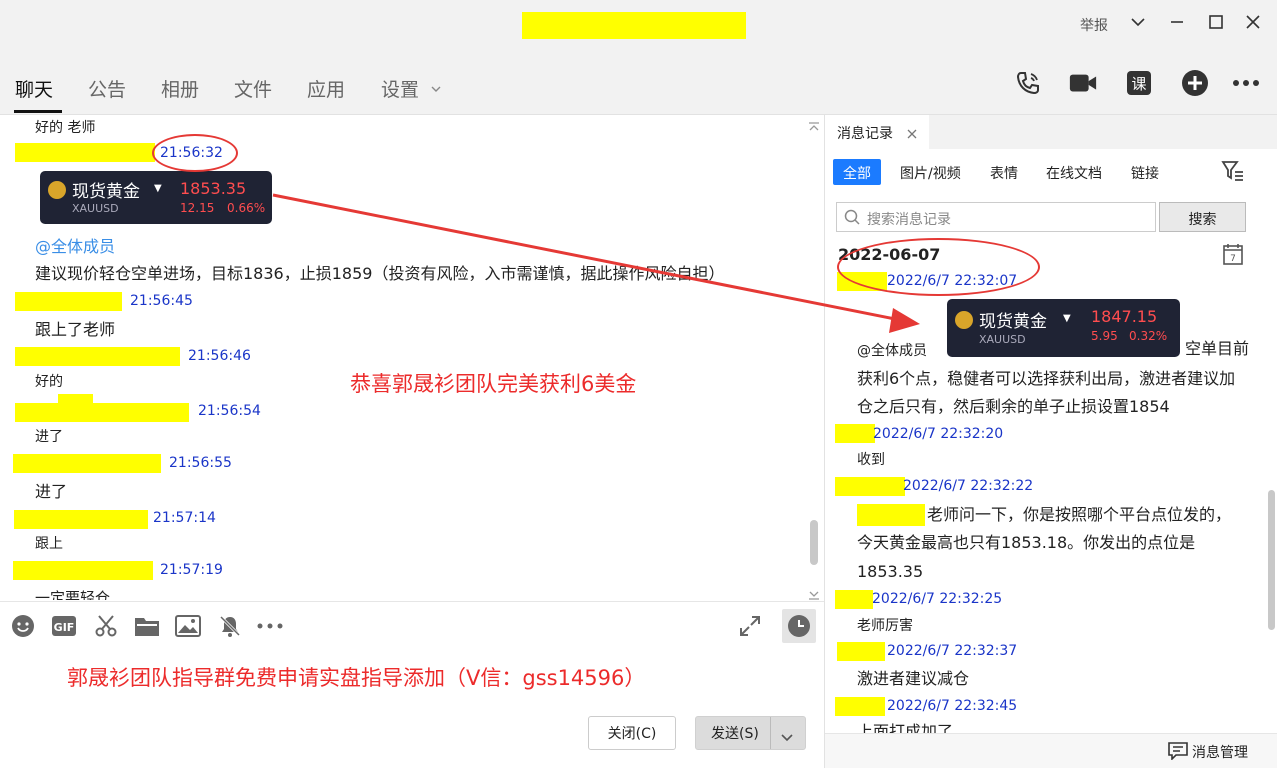 The image size is (1277, 768). I want to click on tab-announcement: 公告, so click(107, 88).